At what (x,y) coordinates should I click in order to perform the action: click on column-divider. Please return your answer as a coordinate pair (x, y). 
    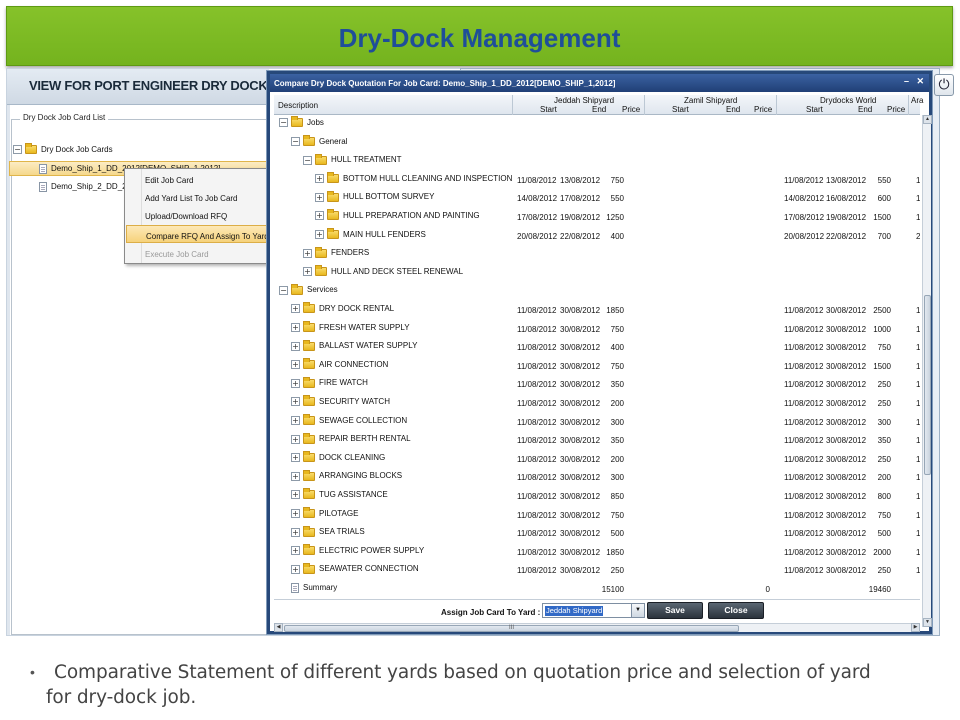
    Looking at the image, I should click on (908, 105).